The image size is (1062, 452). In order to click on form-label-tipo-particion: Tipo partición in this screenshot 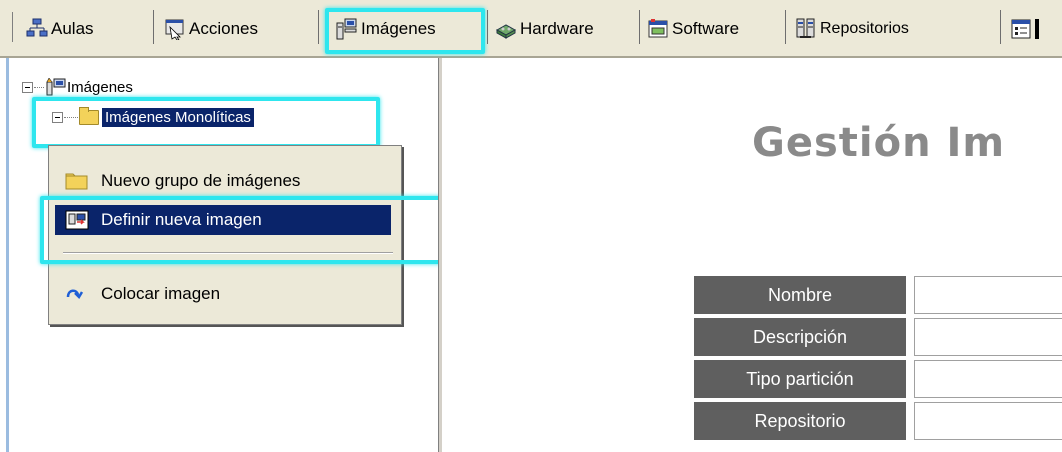, I will do `click(800, 379)`.